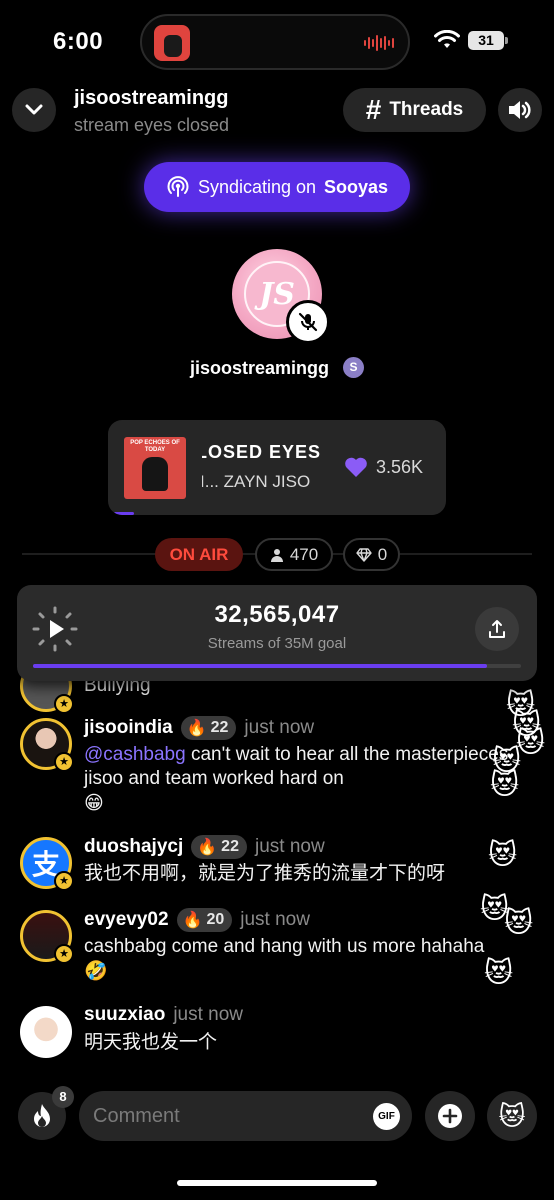 Image resolution: width=554 pixels, height=1200 pixels. What do you see at coordinates (199, 554) in the screenshot?
I see `on-air-badge: ON AIR` at bounding box center [199, 554].